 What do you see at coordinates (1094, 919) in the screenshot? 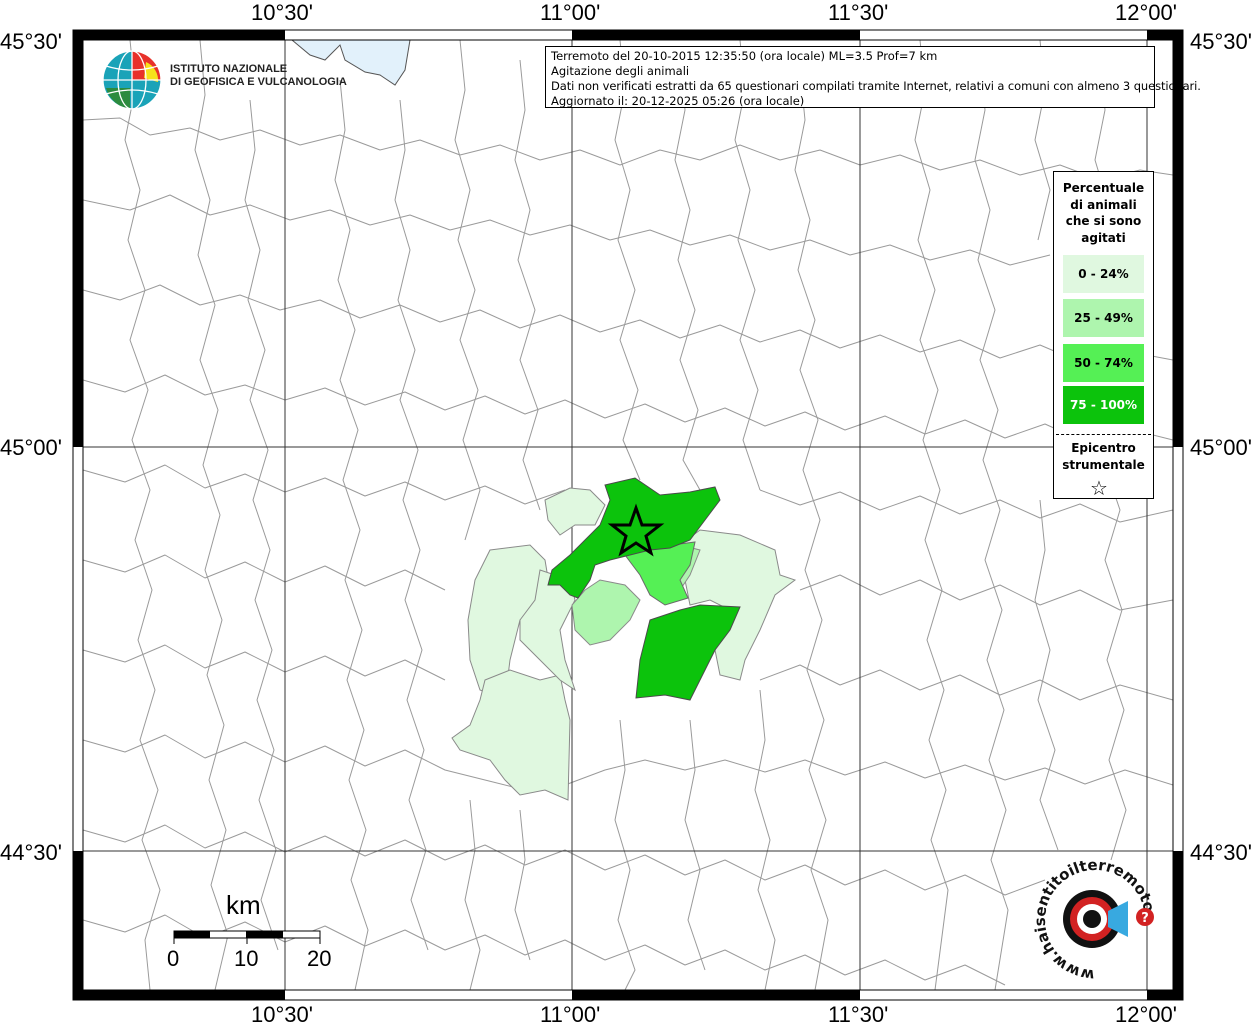
I see `hst-logo: www.haisentitoilterremoto.it ?` at bounding box center [1094, 919].